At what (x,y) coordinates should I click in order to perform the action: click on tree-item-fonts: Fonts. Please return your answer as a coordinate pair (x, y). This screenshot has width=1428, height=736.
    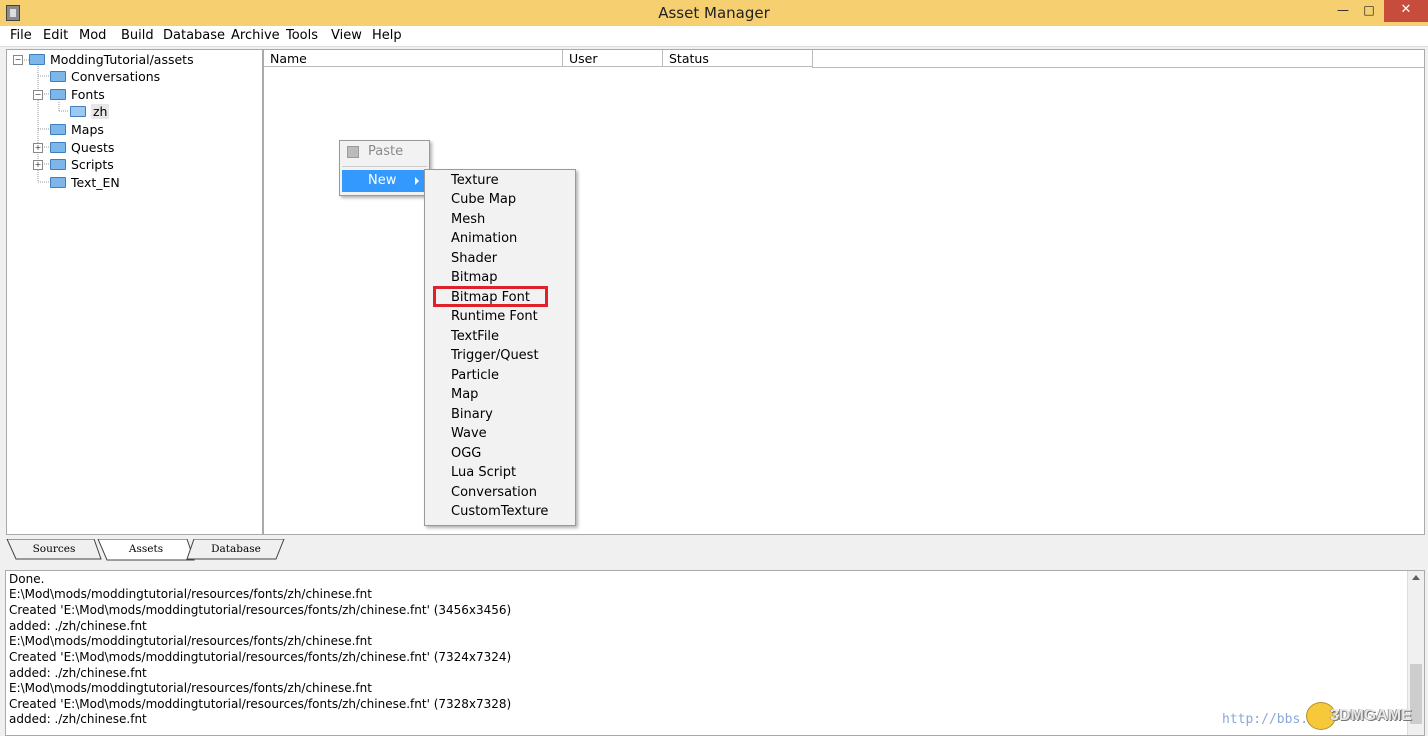
    Looking at the image, I should click on (77, 95).